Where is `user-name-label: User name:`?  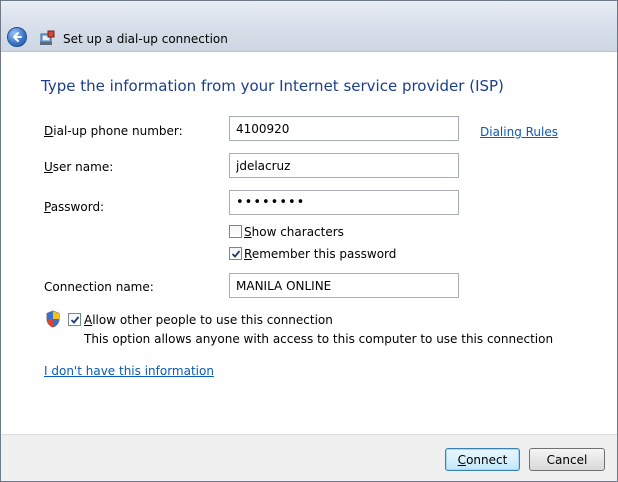 user-name-label: User name: is located at coordinates (79, 167).